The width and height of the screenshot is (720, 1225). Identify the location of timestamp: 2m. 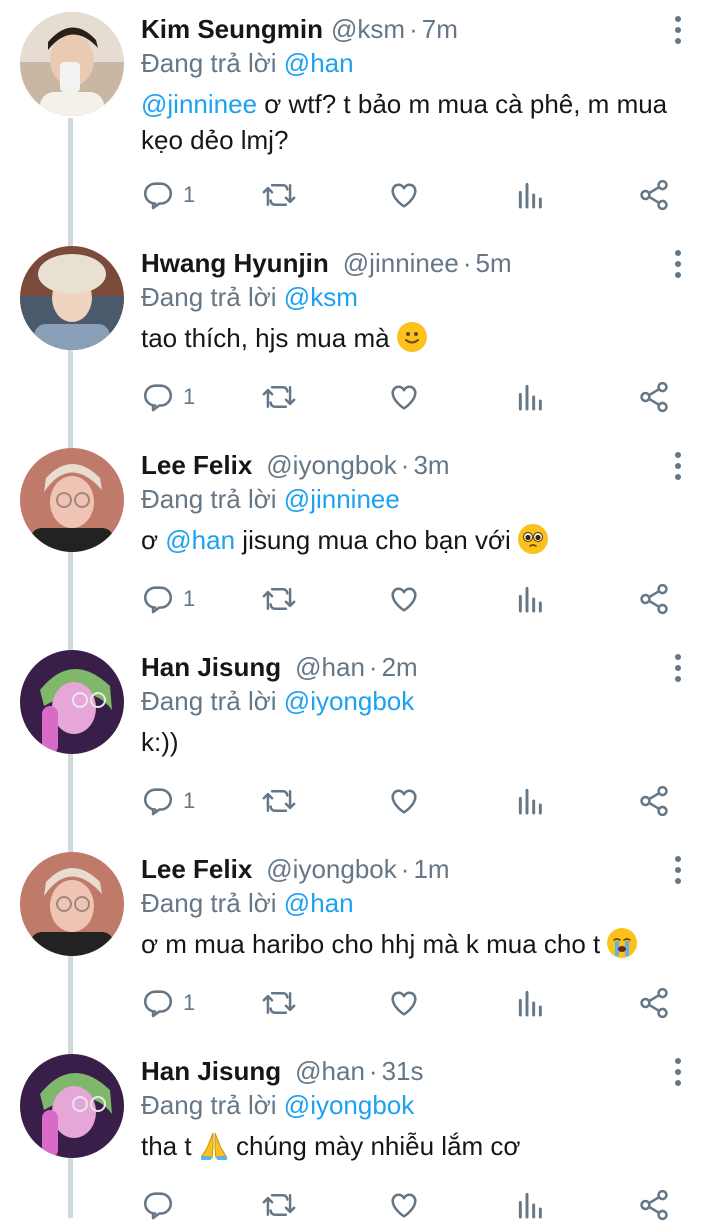
(400, 667).